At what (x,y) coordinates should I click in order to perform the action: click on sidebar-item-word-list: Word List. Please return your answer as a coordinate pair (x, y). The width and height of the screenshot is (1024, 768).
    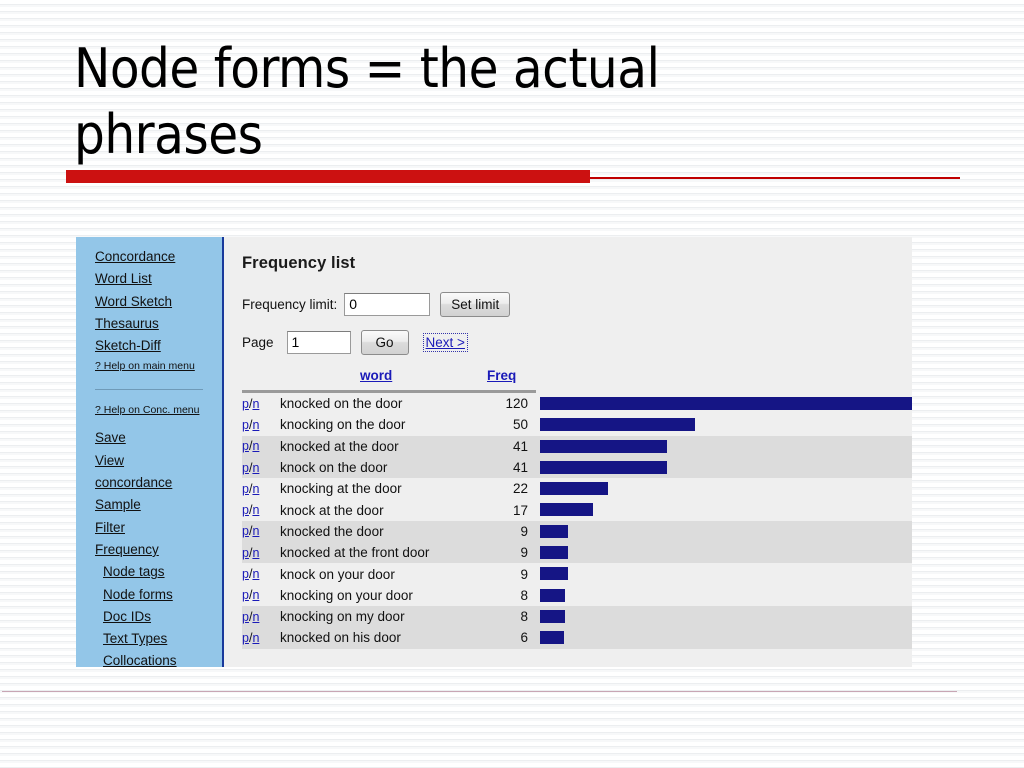
    Looking at the image, I should click on (149, 279).